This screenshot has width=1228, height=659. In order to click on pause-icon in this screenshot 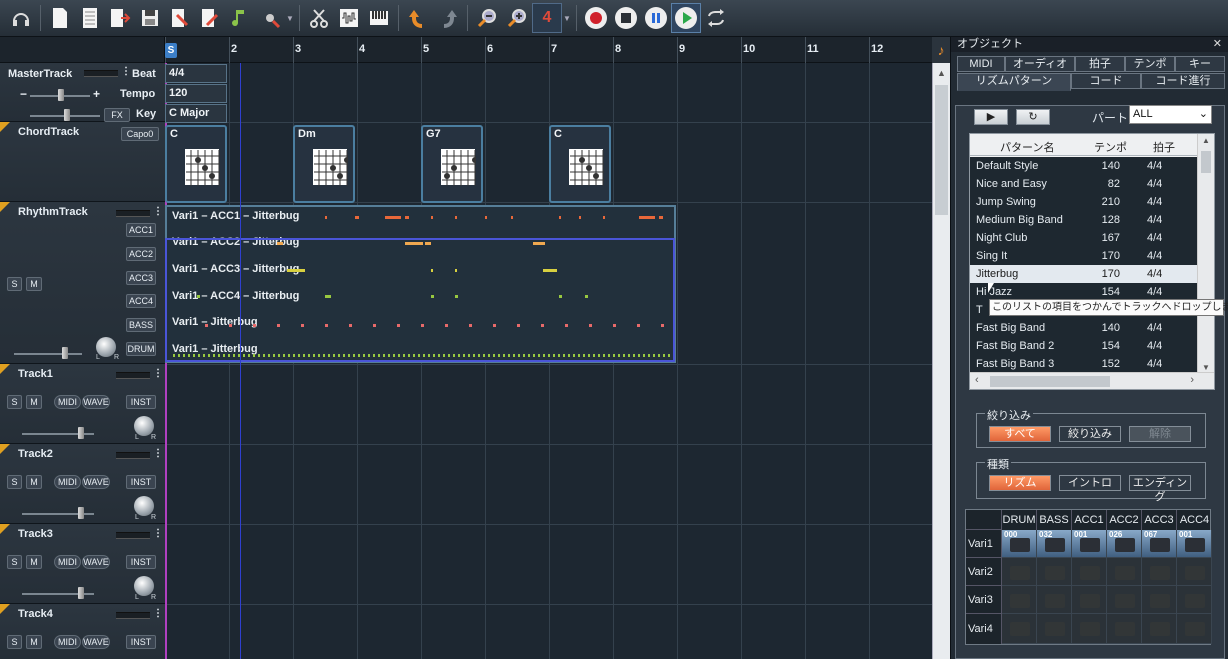, I will do `click(656, 18)`.